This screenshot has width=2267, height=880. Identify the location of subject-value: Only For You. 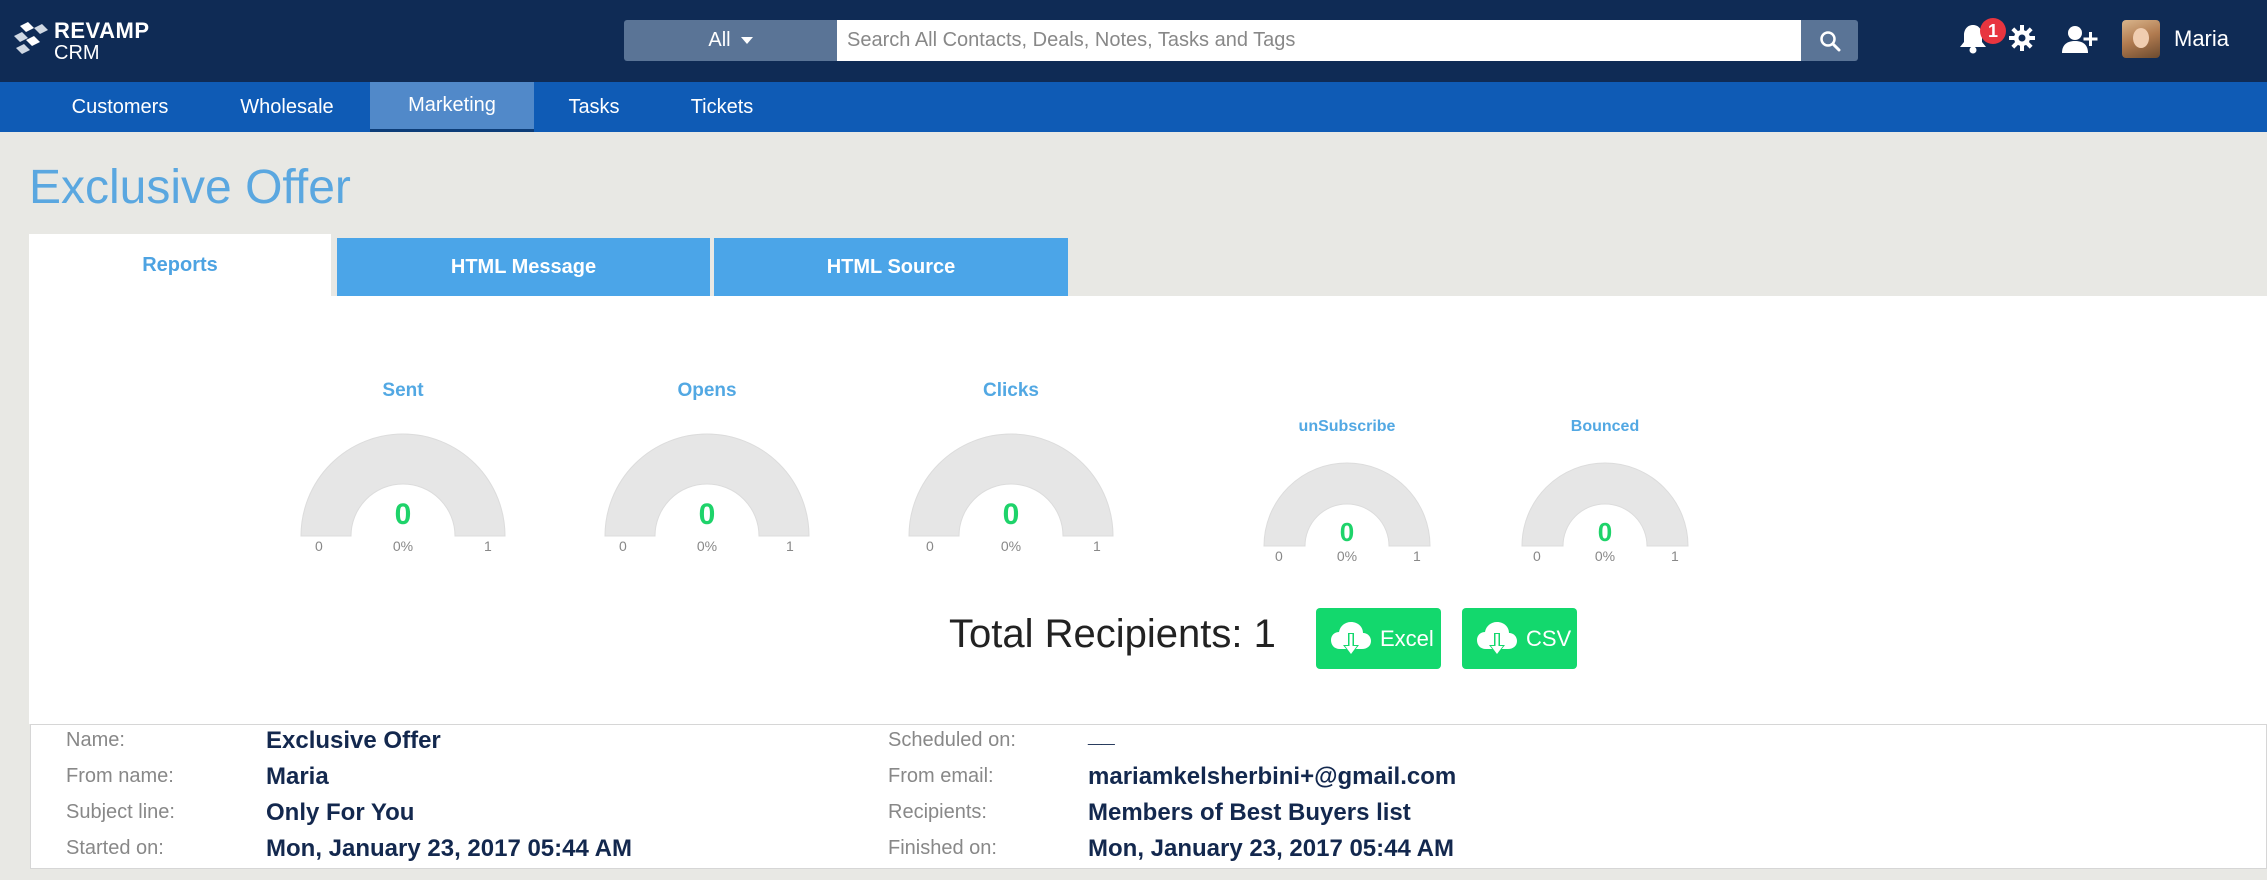
(340, 812).